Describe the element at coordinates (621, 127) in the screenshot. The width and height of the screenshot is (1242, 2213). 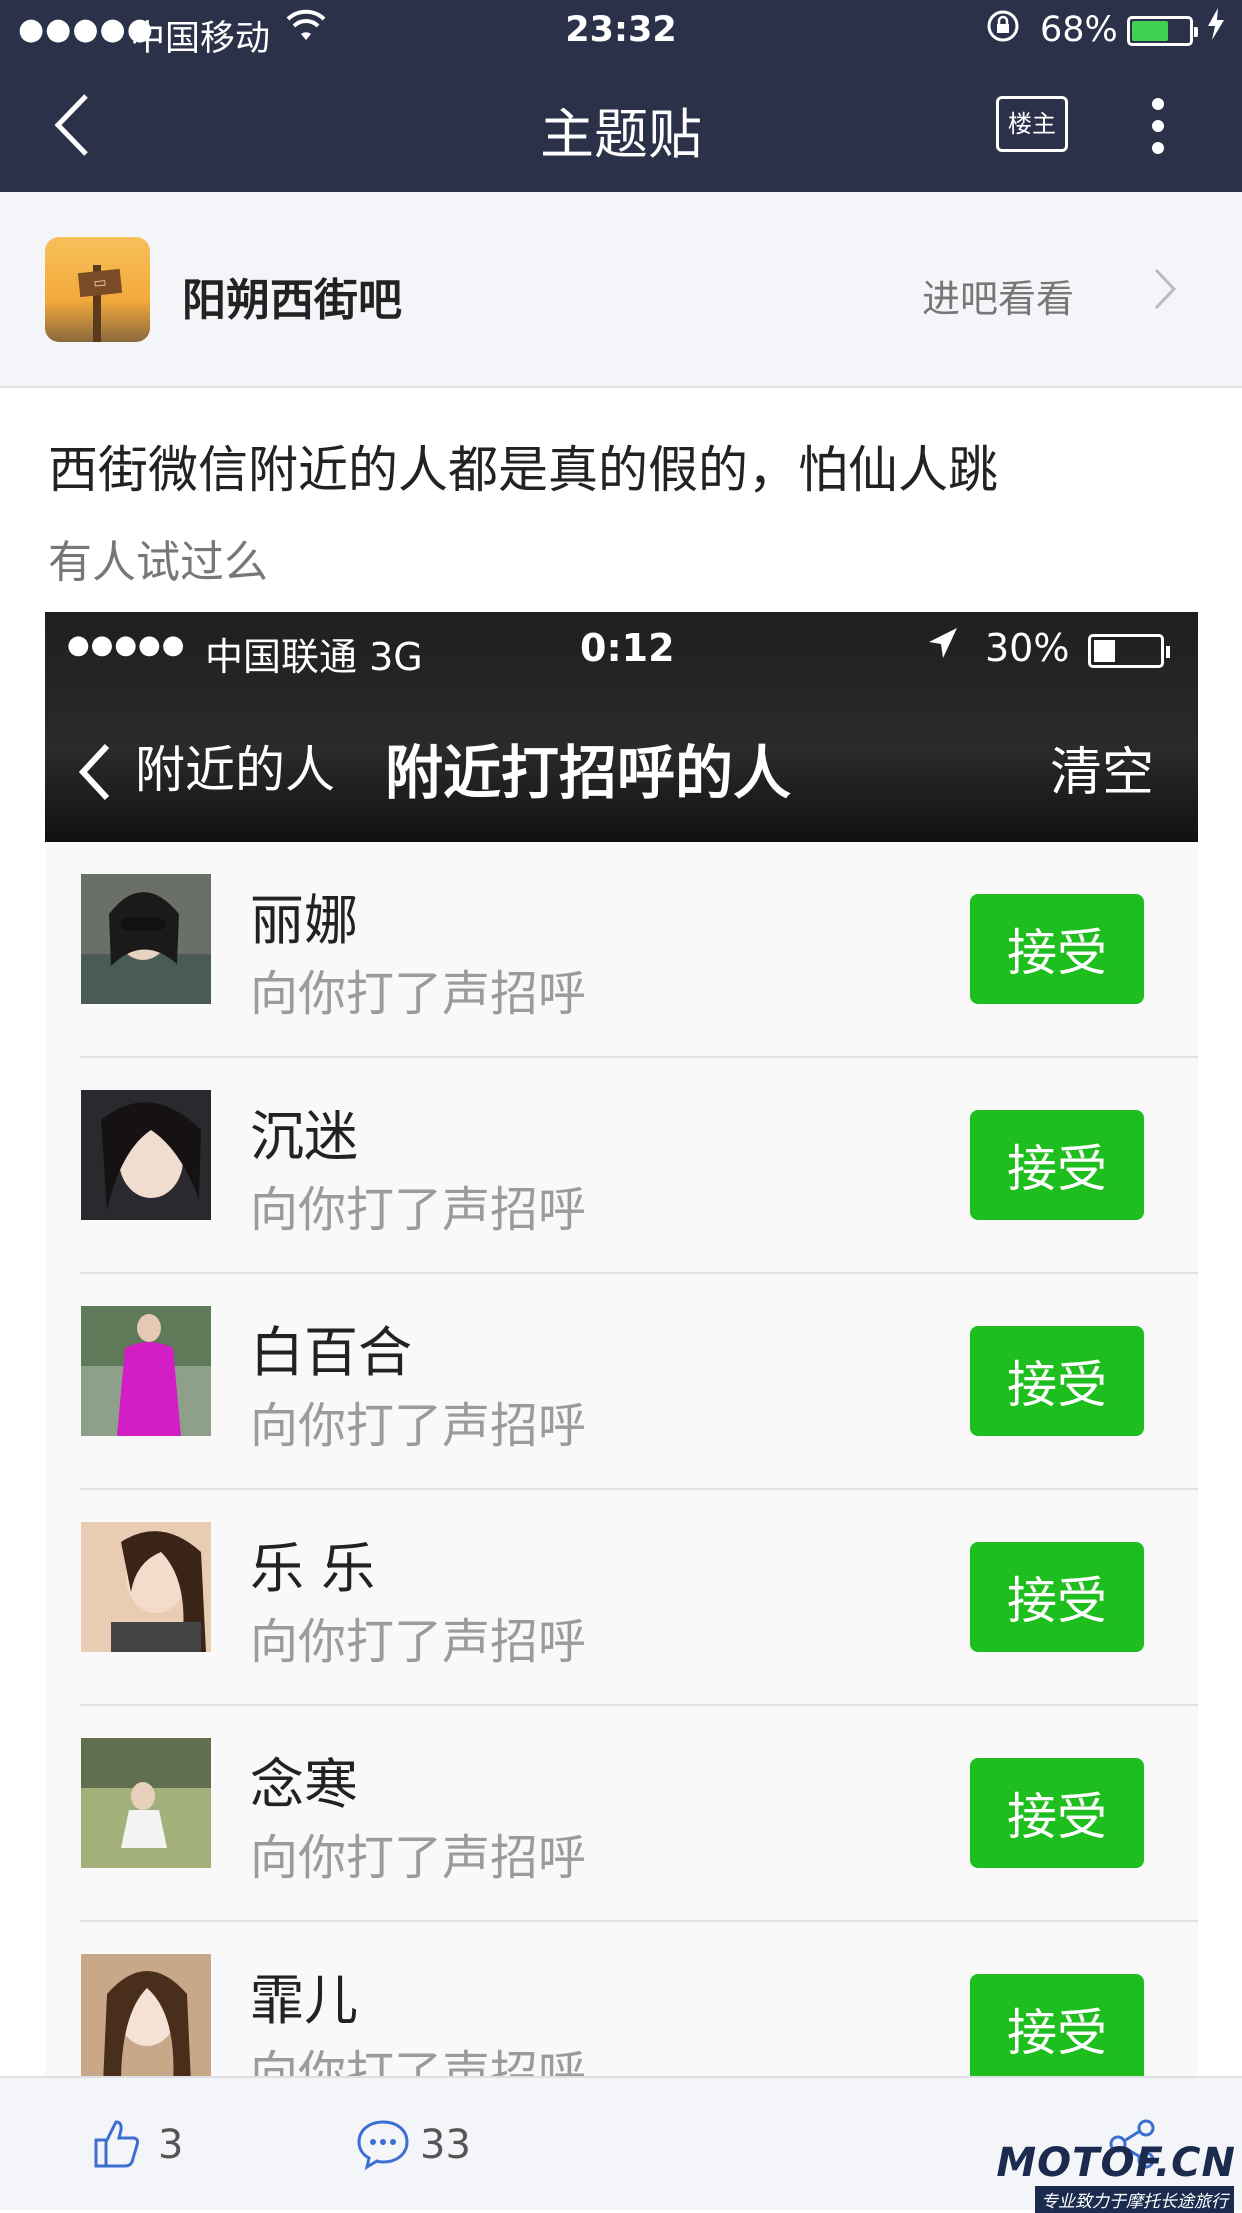
I see `navigation-bar: 主题贴 楼主` at that location.